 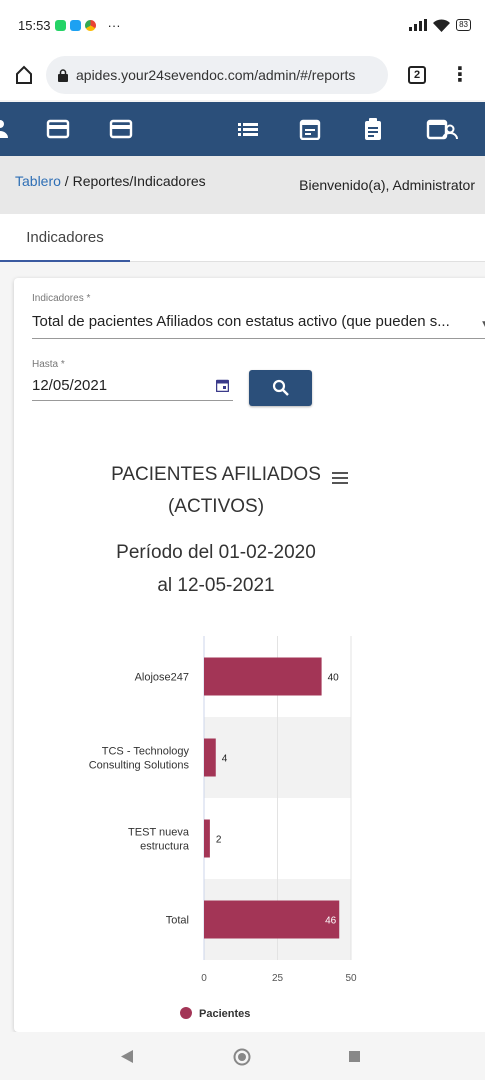 I want to click on category-label: TCS - Technology, so click(x=146, y=752).